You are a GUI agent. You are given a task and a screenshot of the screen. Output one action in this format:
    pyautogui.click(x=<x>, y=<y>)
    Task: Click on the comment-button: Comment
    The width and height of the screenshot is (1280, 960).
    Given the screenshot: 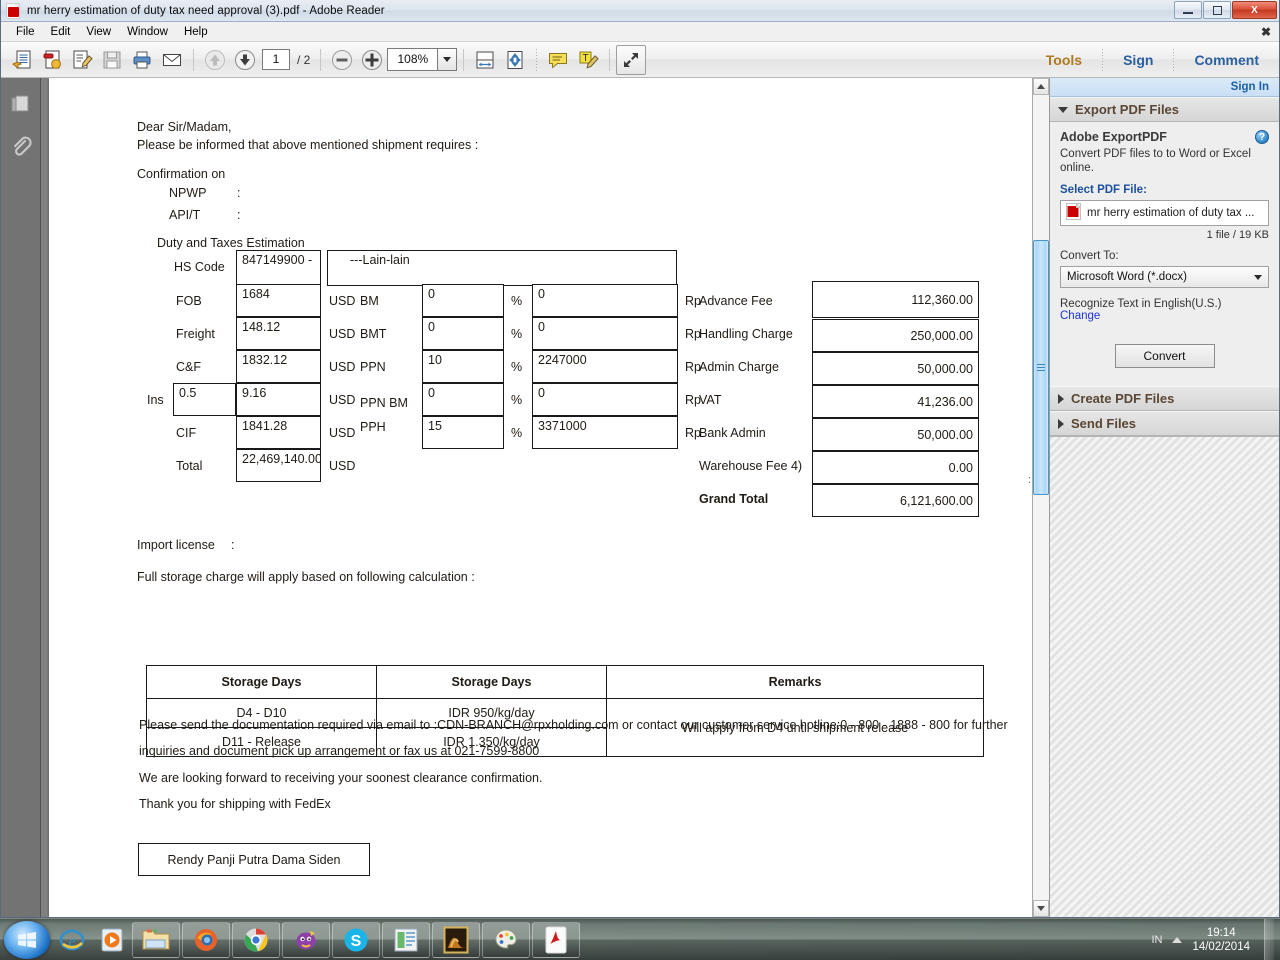 What is the action you would take?
    pyautogui.click(x=1226, y=60)
    